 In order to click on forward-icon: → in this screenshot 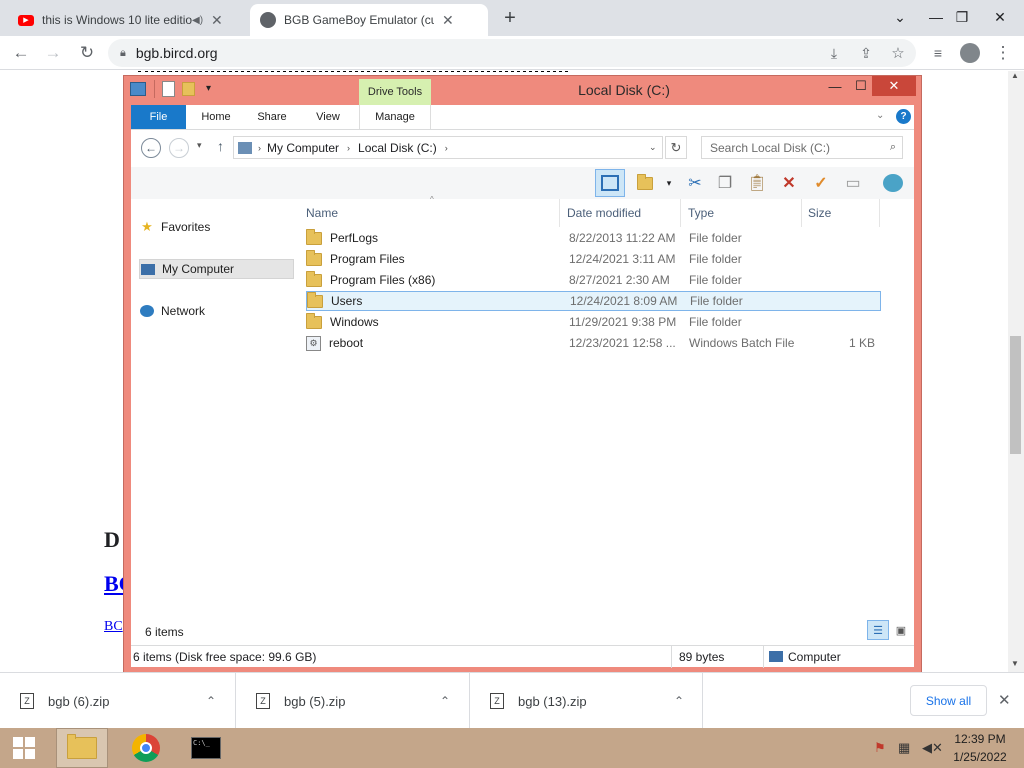, I will do `click(53, 53)`.